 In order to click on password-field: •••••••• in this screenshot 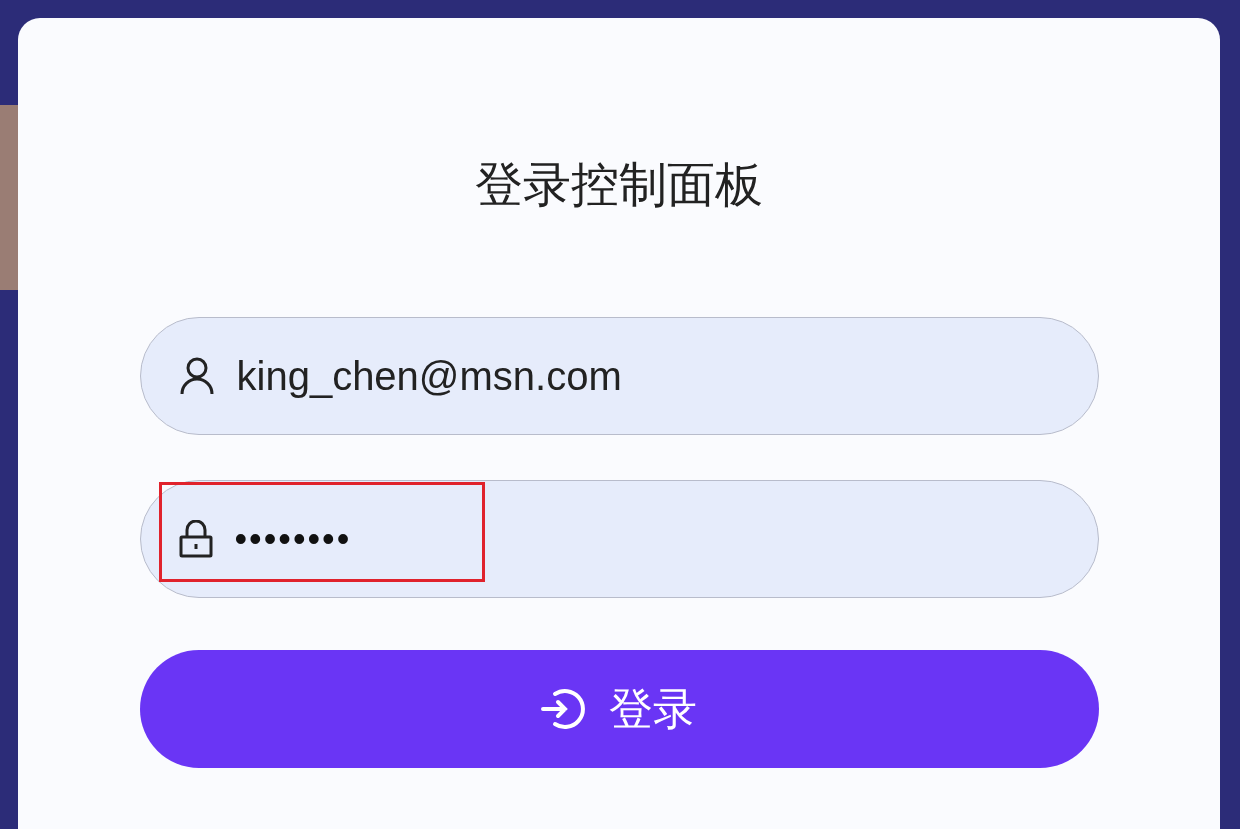, I will do `click(619, 539)`.